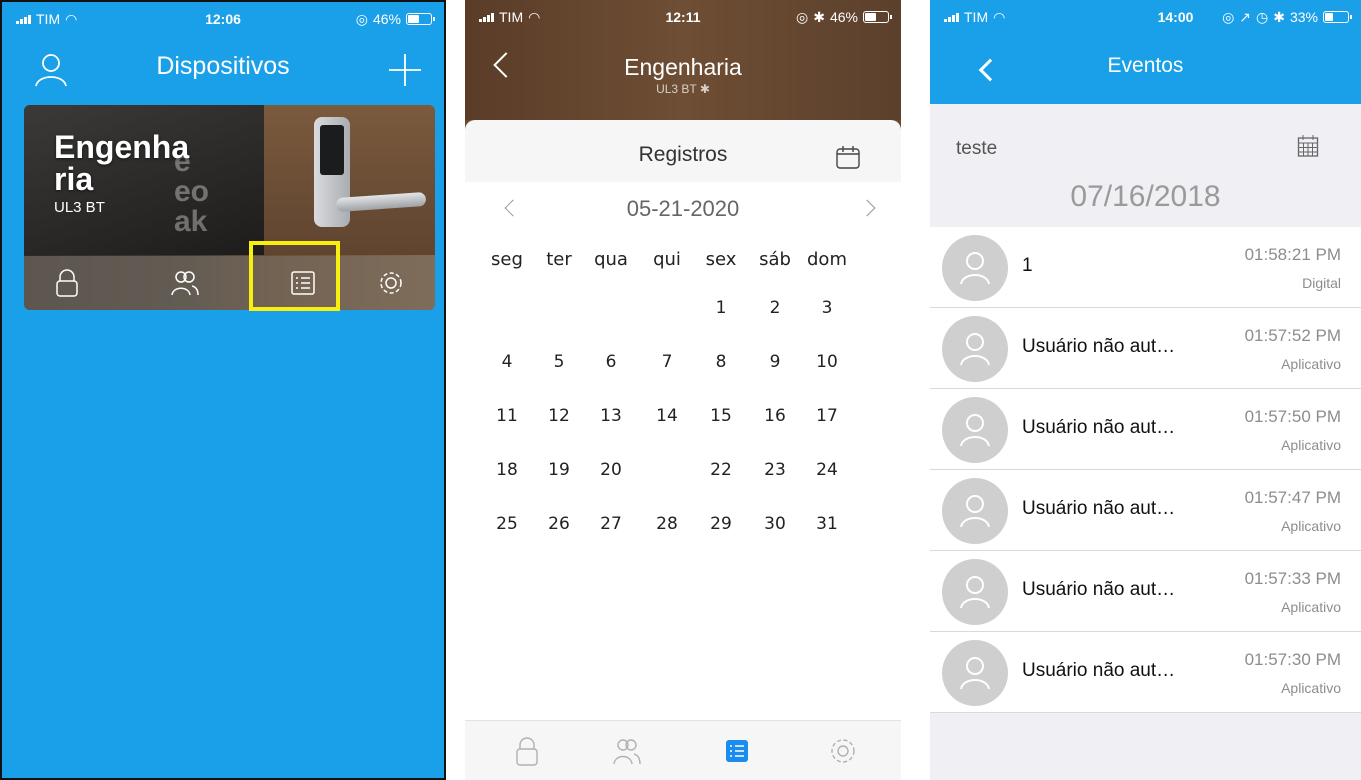 The height and width of the screenshot is (780, 1361). What do you see at coordinates (802, 16) in the screenshot?
I see `rotation-lock-icon: ◎` at bounding box center [802, 16].